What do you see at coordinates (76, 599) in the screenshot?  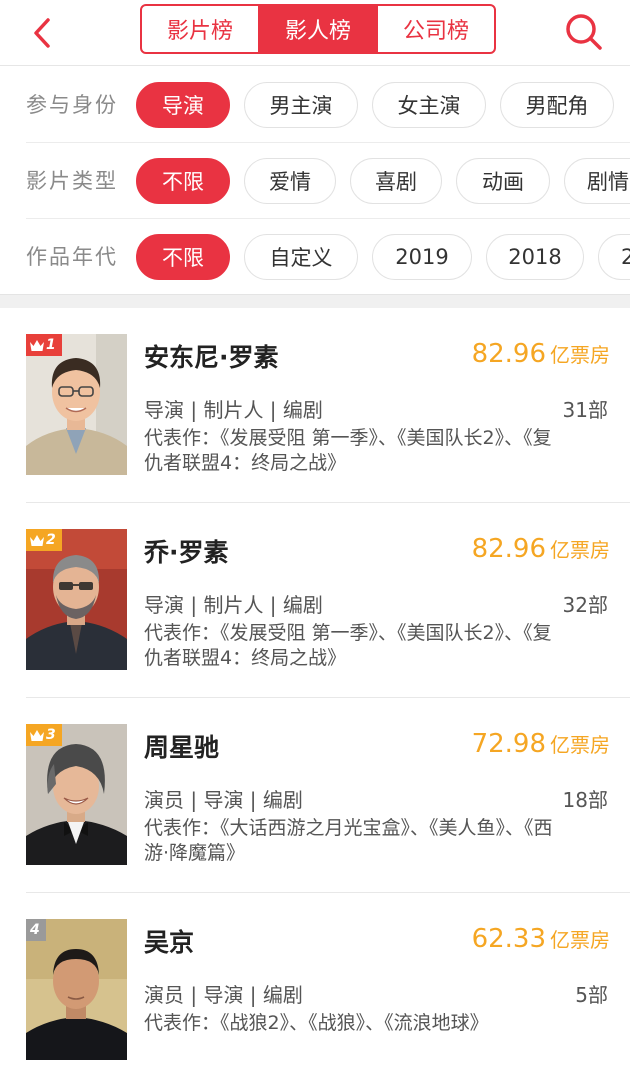 I see `avatar: 2` at bounding box center [76, 599].